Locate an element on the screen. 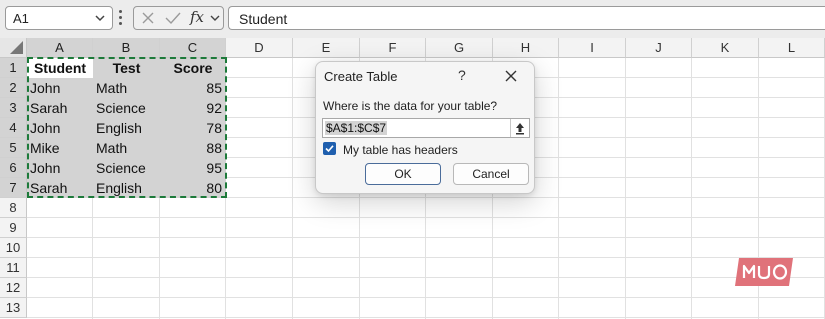  name-box-value: A1 is located at coordinates (21, 18).